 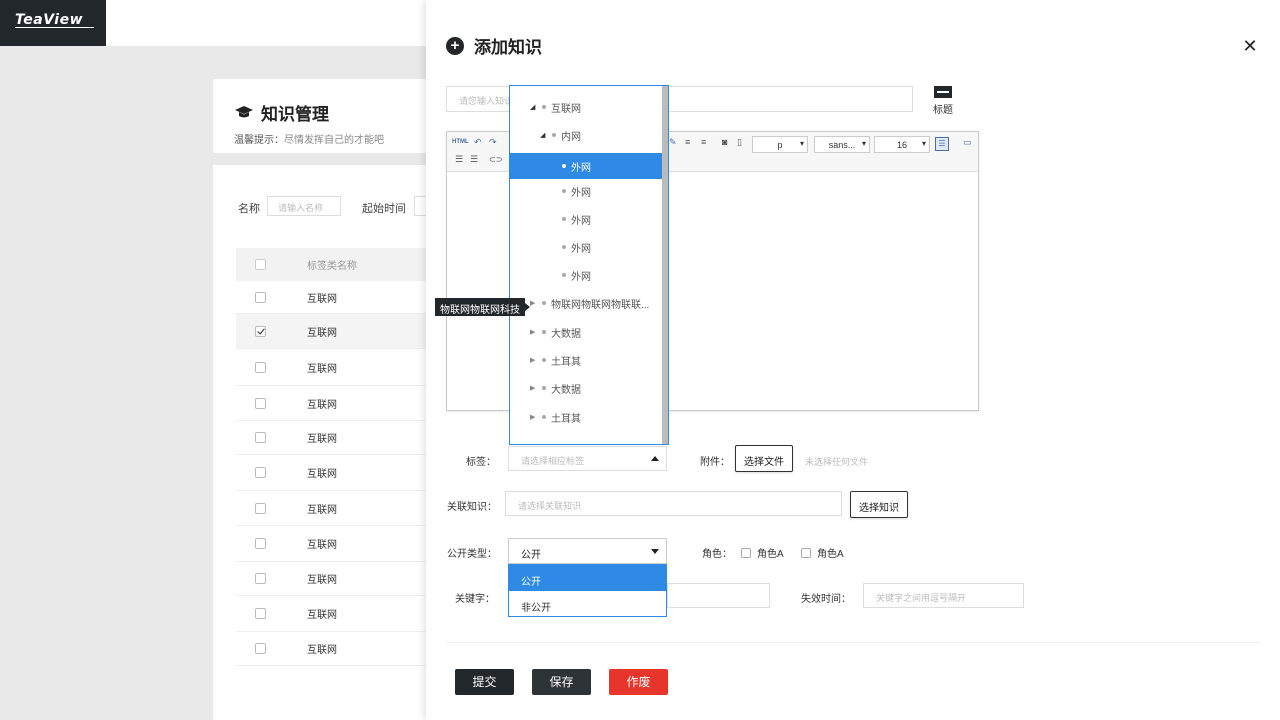 What do you see at coordinates (853, 642) in the screenshot?
I see `divider` at bounding box center [853, 642].